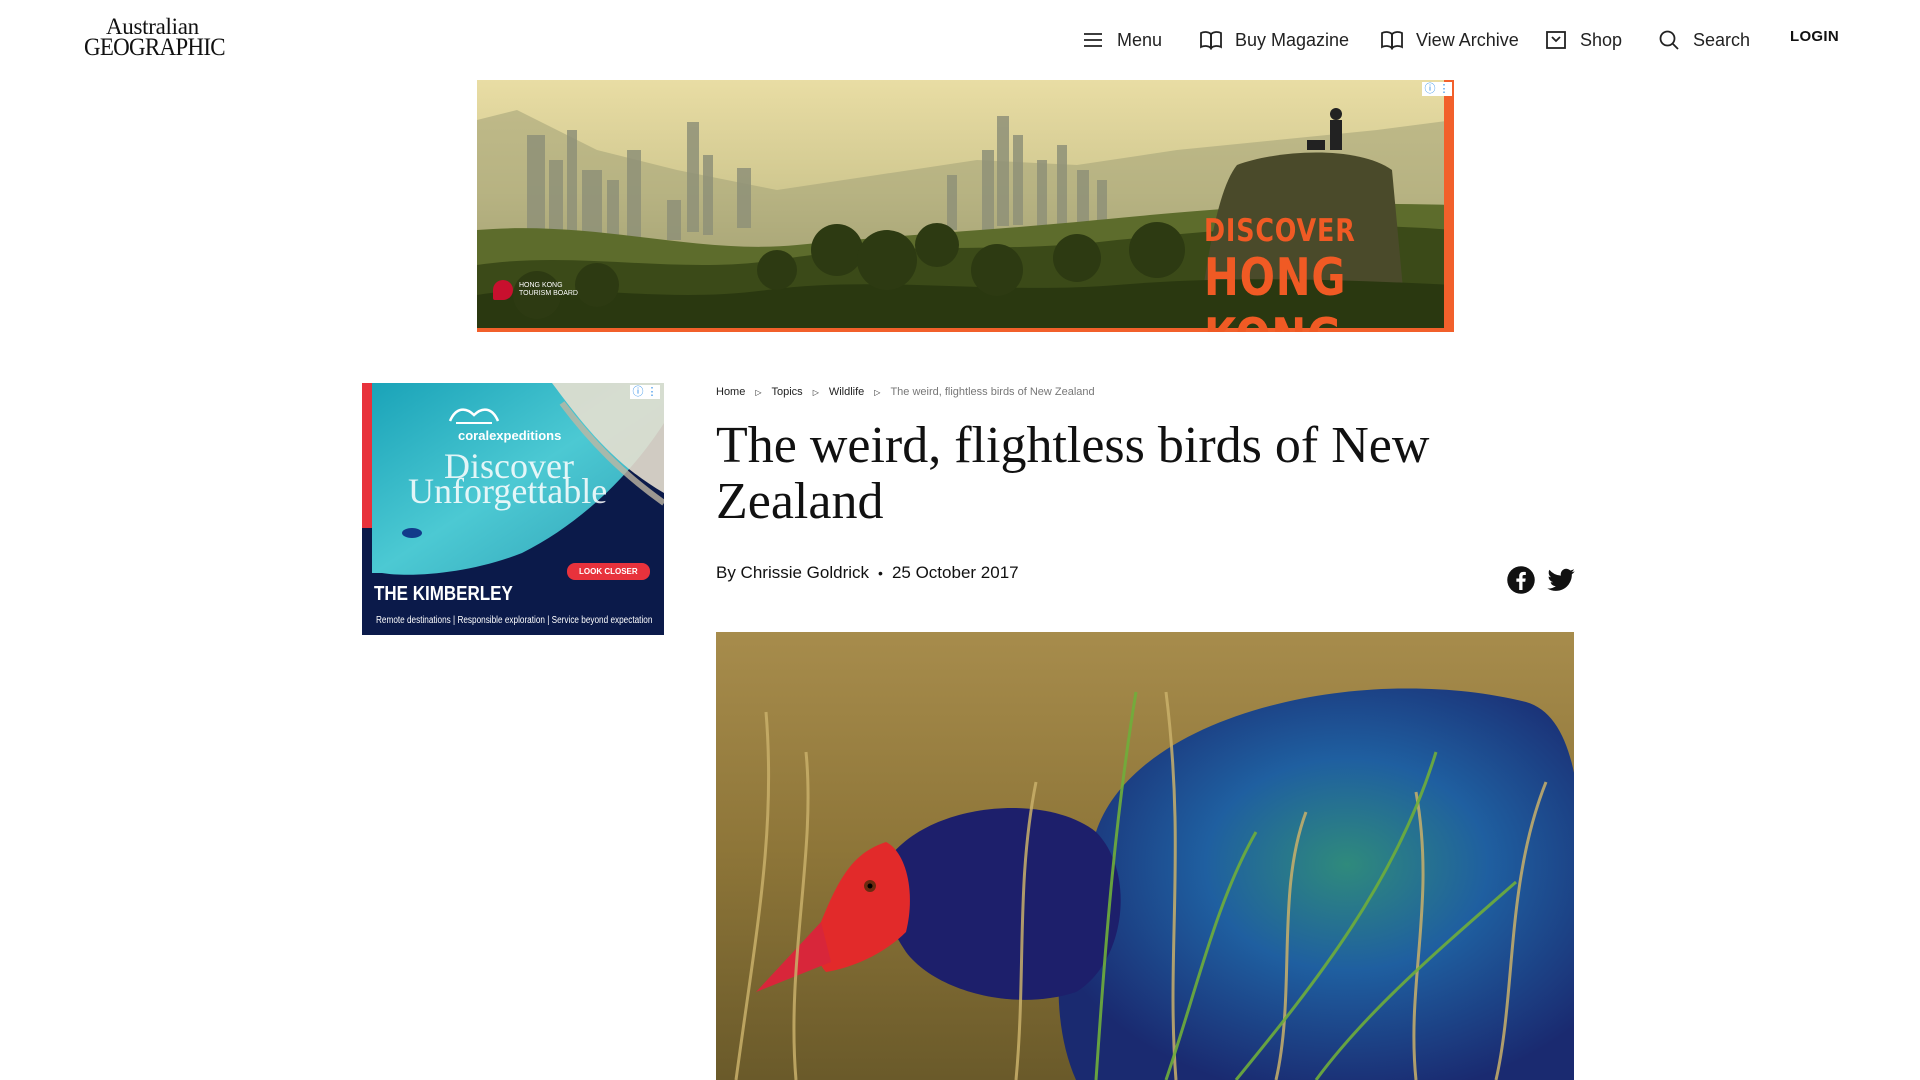 Image resolution: width=1920 pixels, height=1080 pixels. I want to click on search-icon, so click(1669, 40).